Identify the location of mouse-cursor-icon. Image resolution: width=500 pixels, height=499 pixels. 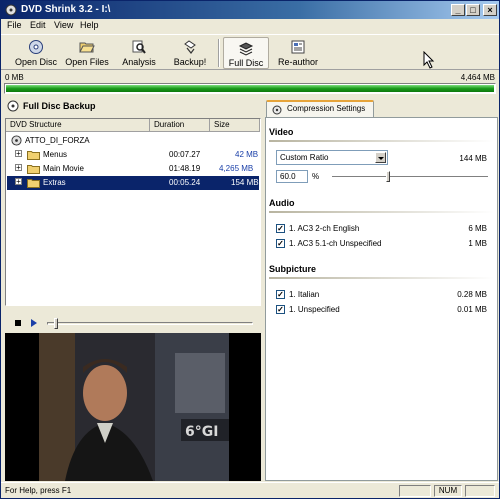
(429, 60).